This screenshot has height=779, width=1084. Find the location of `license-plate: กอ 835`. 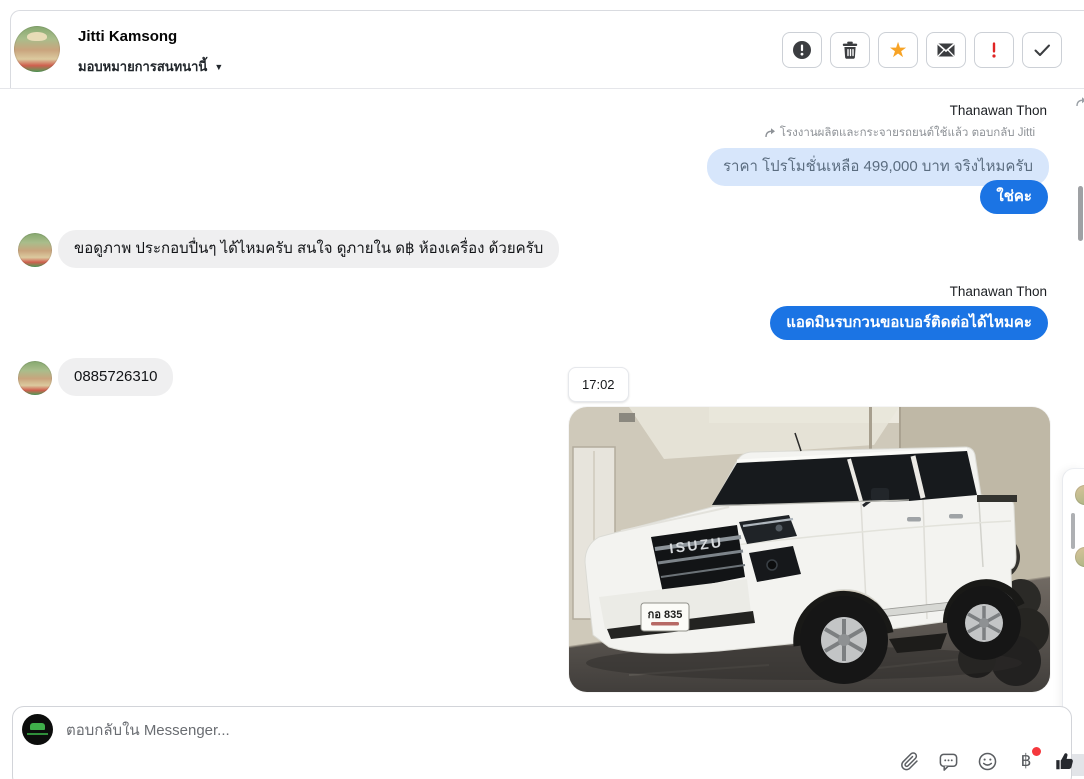

license-plate: กอ 835 is located at coordinates (665, 617).